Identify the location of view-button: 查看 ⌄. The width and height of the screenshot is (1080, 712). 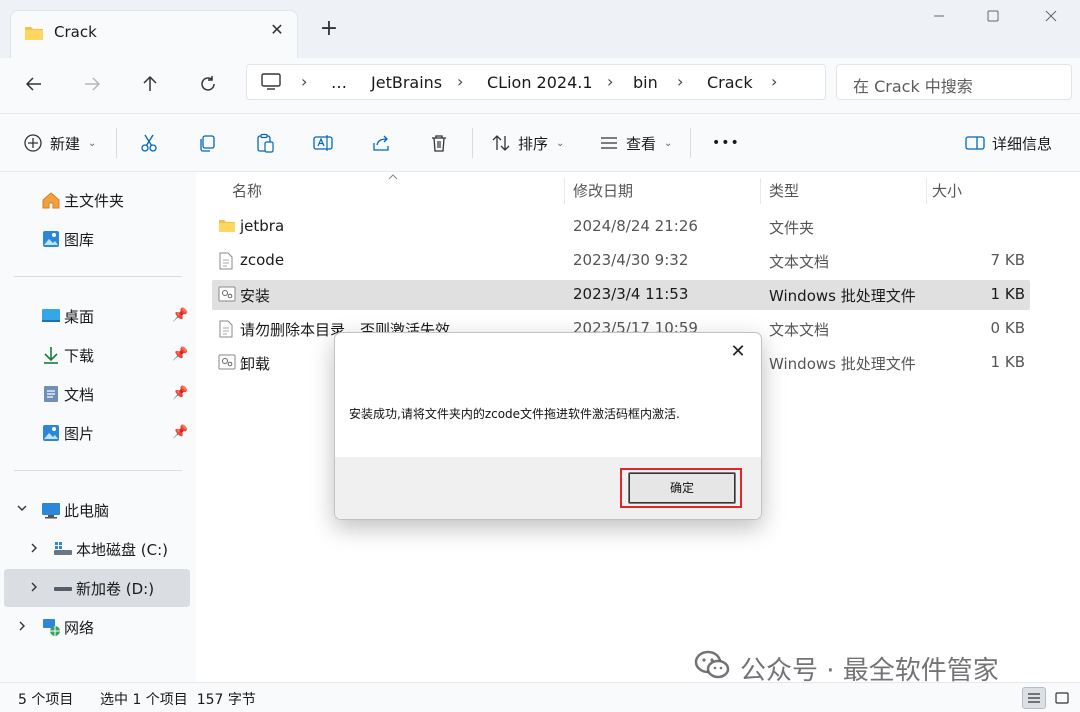
(635, 143).